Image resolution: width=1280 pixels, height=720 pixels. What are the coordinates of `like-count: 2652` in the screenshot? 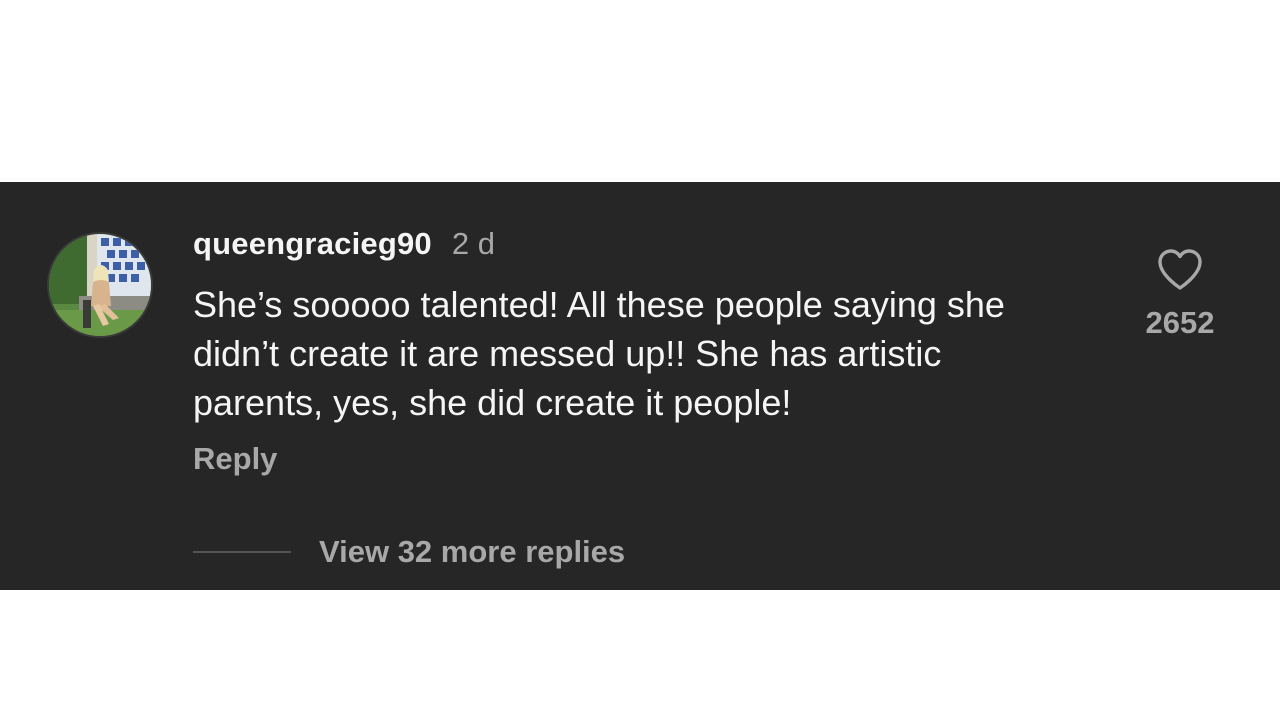 It's located at (1180, 322).